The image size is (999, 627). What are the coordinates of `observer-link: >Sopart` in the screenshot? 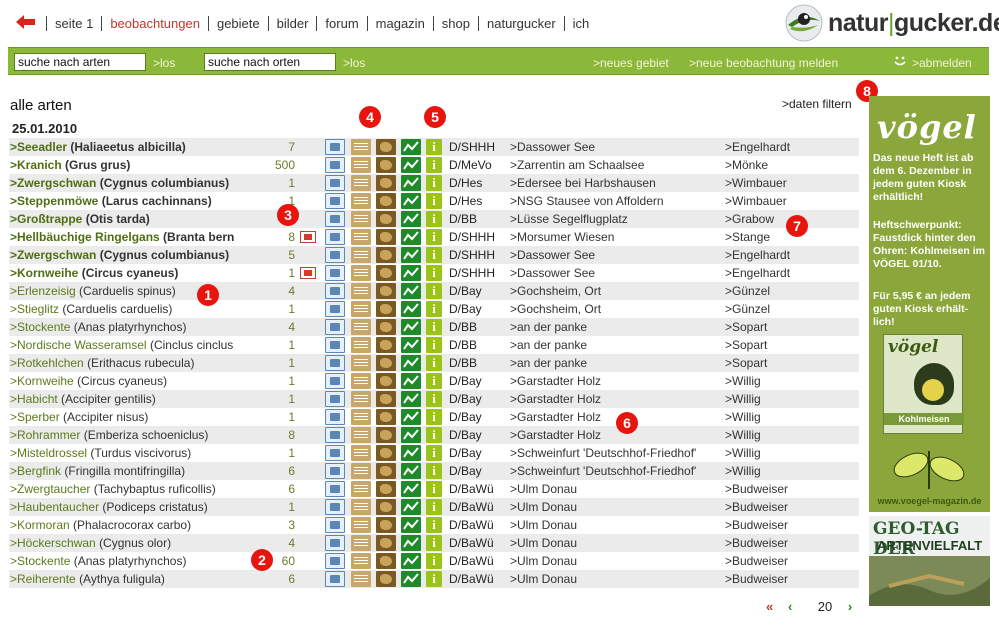 It's located at (746, 327).